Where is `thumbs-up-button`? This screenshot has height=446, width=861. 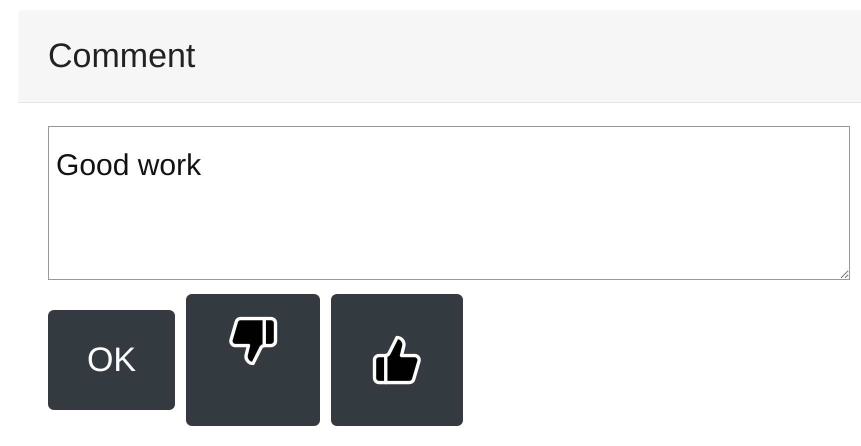
thumbs-up-button is located at coordinates (397, 360).